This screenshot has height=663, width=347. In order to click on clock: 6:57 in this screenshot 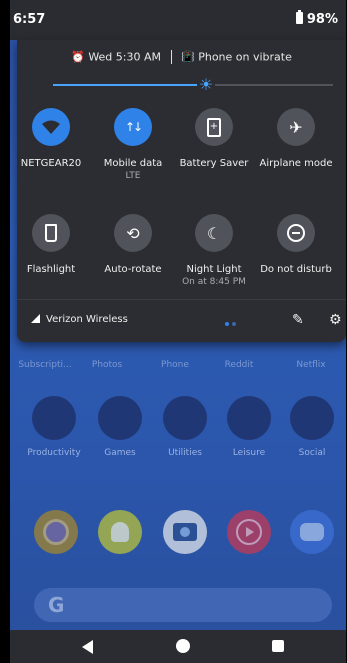, I will do `click(29, 19)`.